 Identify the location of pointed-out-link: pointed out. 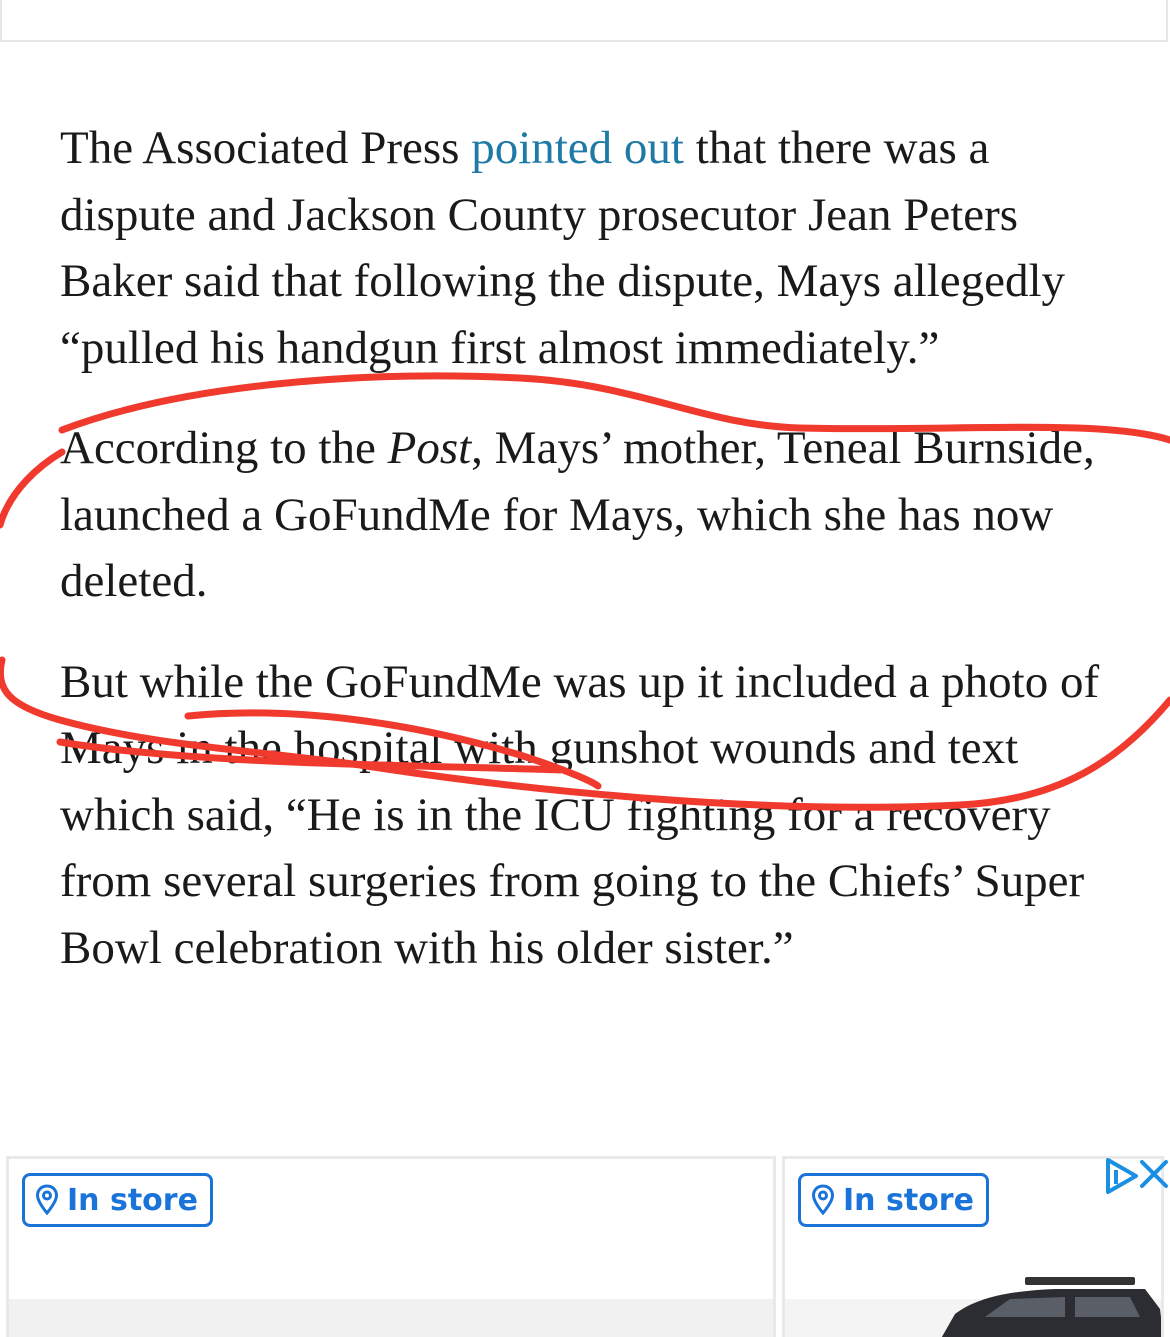
(577, 148).